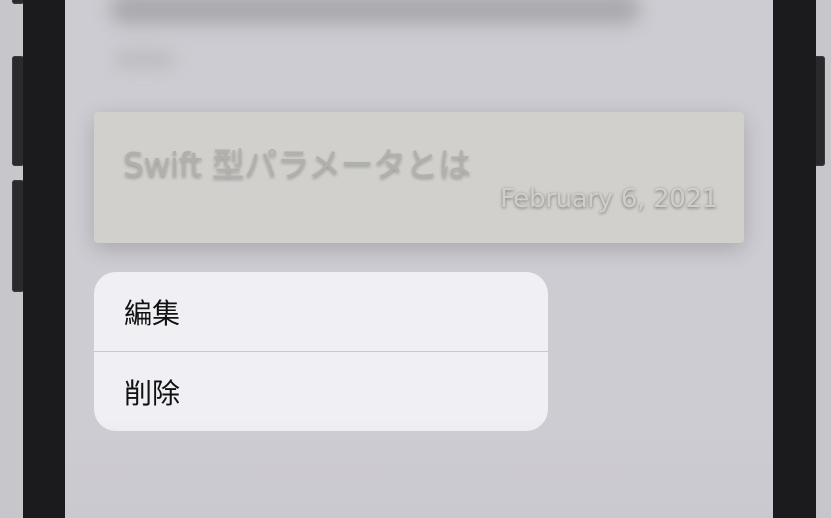  Describe the element at coordinates (152, 313) in the screenshot. I see `menu-item-edit-label: 編集` at that location.